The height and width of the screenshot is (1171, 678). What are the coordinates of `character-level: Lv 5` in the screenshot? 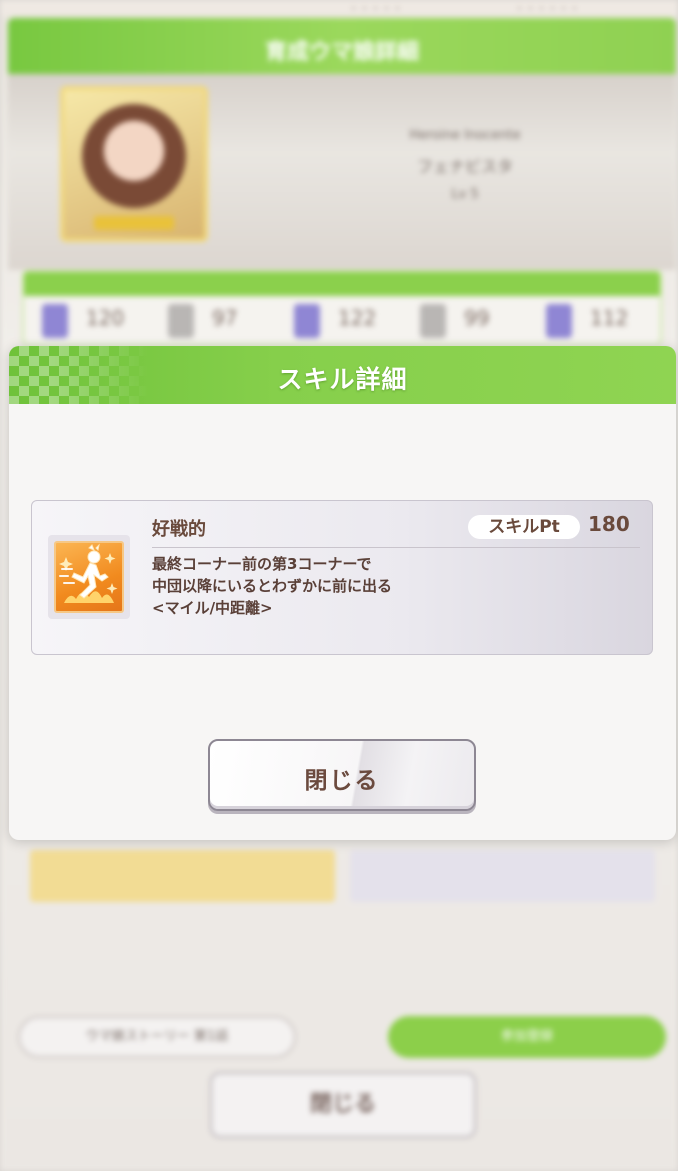 It's located at (465, 194).